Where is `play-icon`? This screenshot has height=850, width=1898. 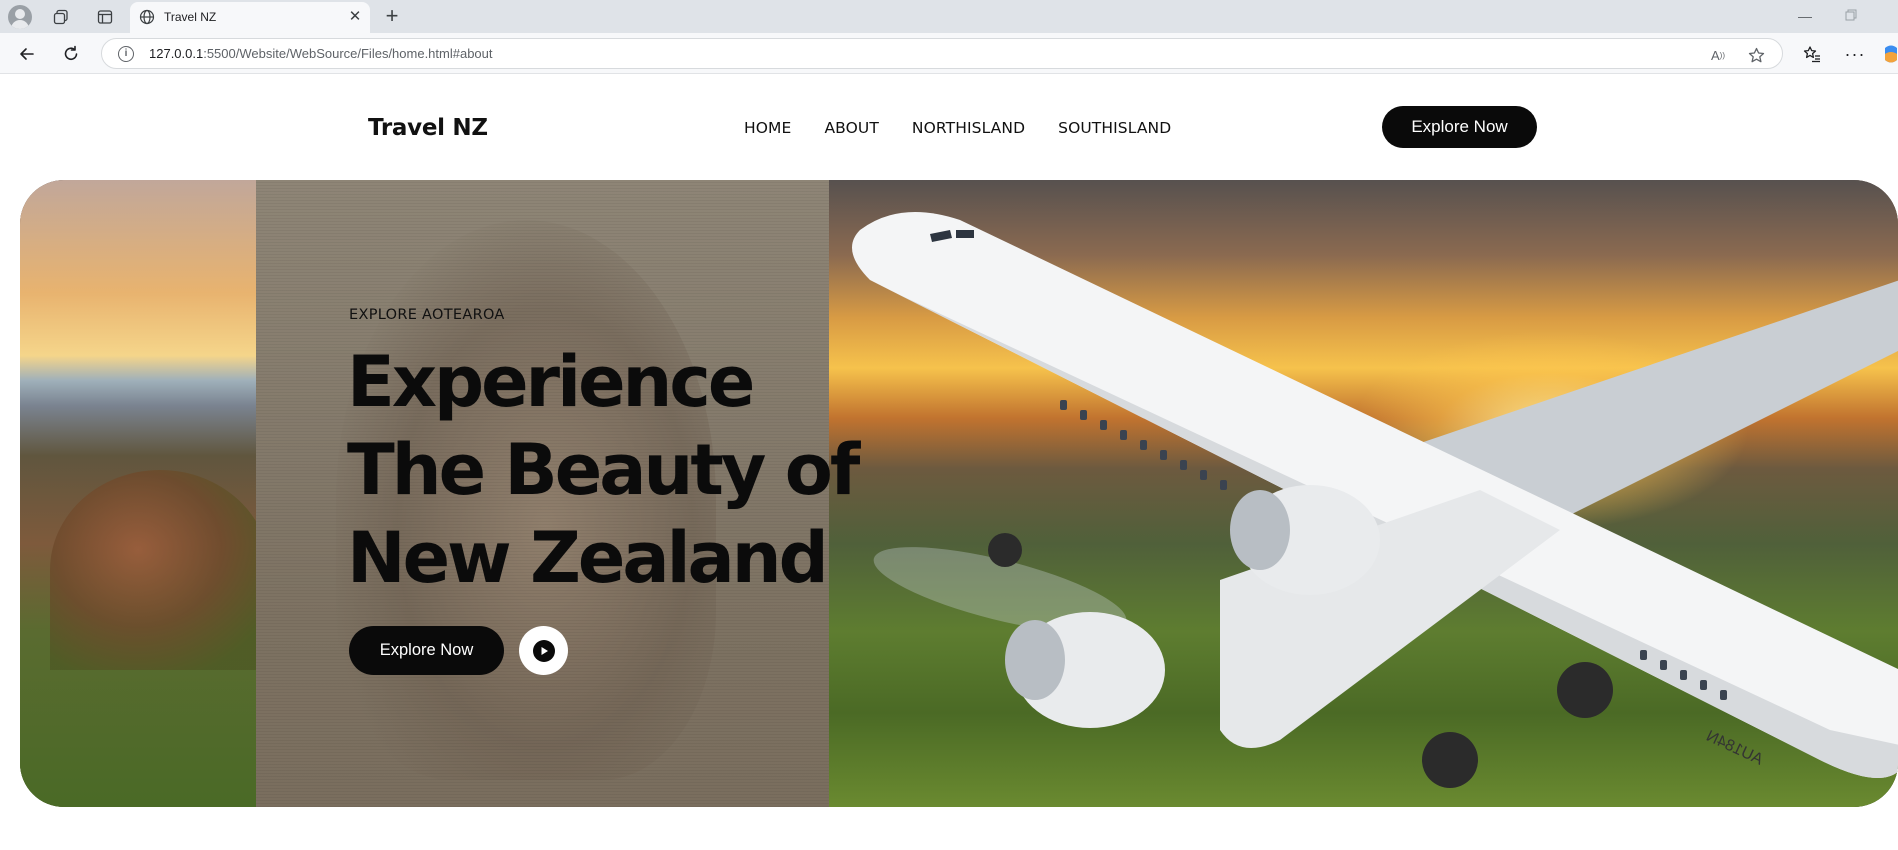
play-icon is located at coordinates (543, 650).